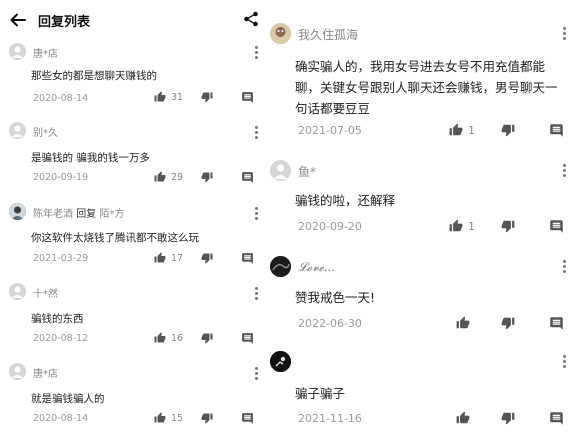 The width and height of the screenshot is (575, 445). I want to click on comment-text: 骗子骗子, so click(320, 393).